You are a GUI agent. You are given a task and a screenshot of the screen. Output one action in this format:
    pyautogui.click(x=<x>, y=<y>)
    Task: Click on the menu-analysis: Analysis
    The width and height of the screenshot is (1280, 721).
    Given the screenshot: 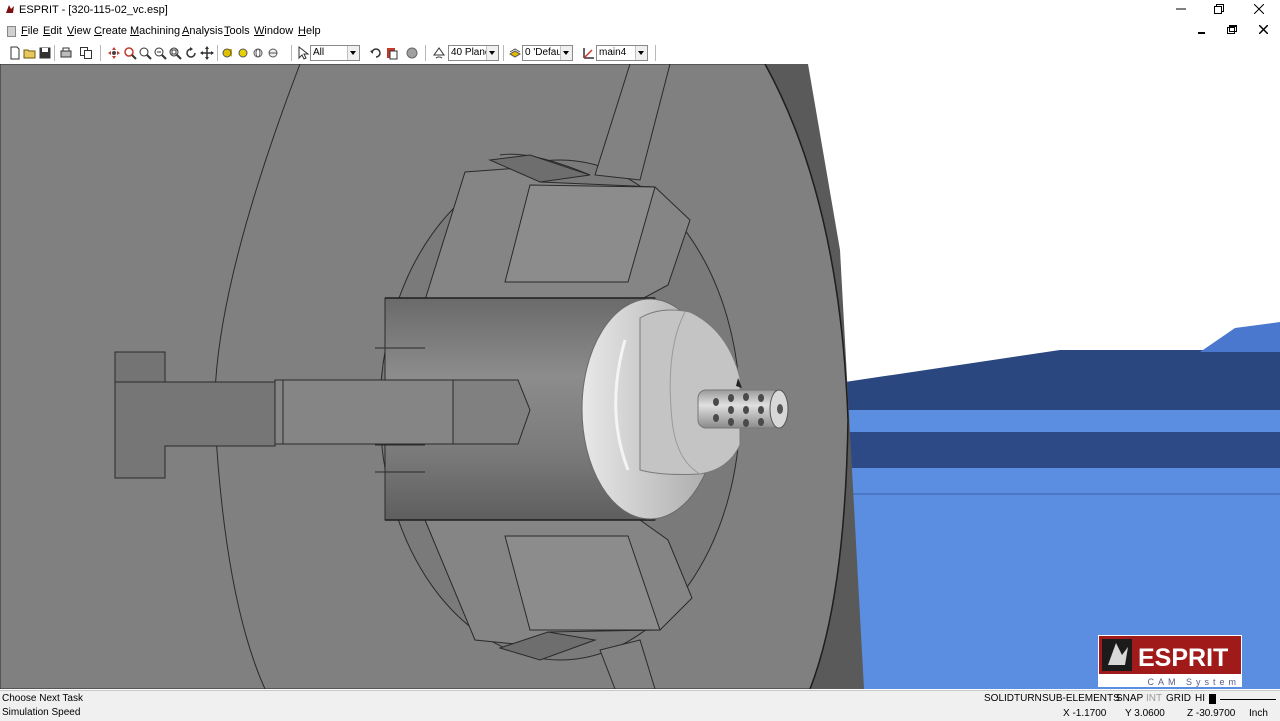 What is the action you would take?
    pyautogui.click(x=202, y=31)
    